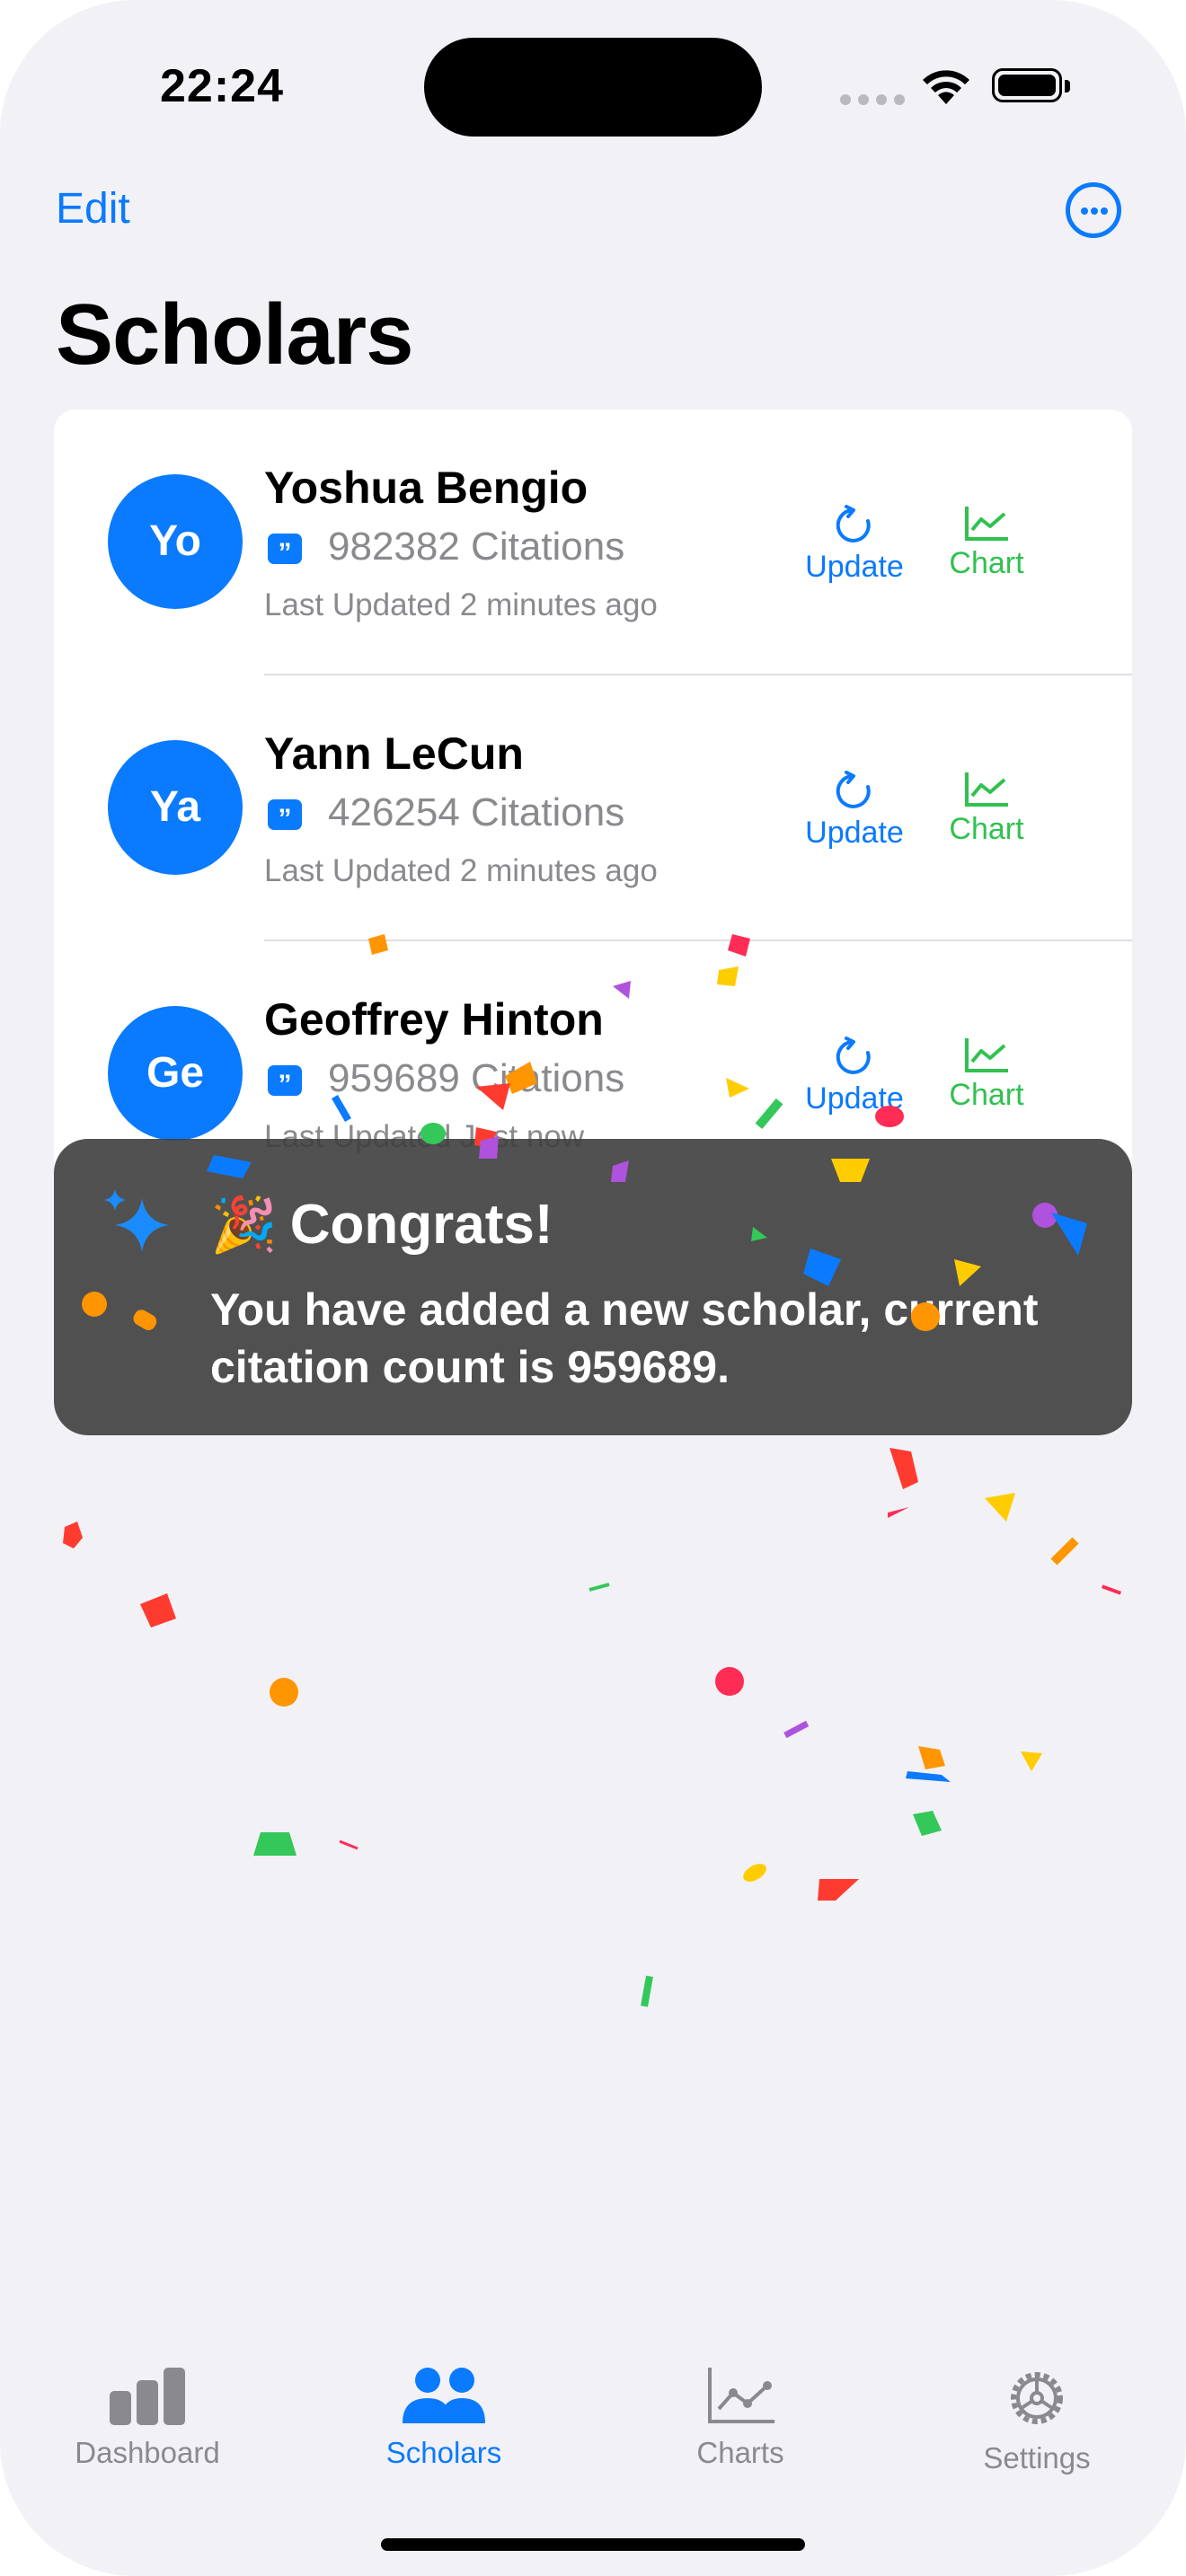  I want to click on dynamic-island, so click(593, 87).